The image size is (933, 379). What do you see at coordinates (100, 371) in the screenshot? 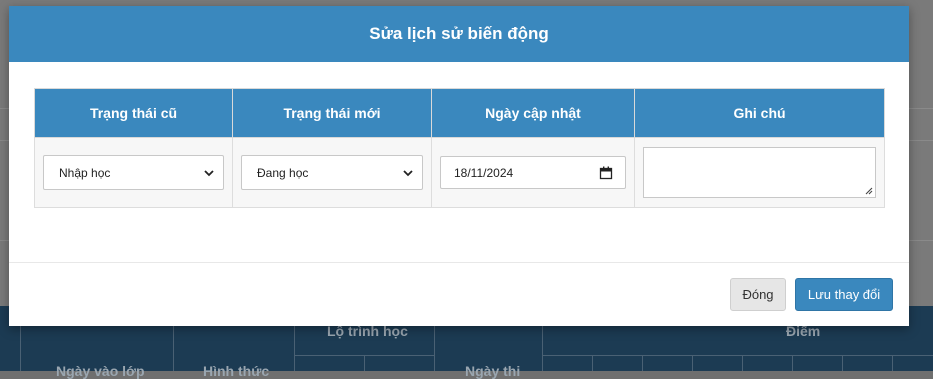
I see `bg-col-join-date: Ngày vào lớp` at bounding box center [100, 371].